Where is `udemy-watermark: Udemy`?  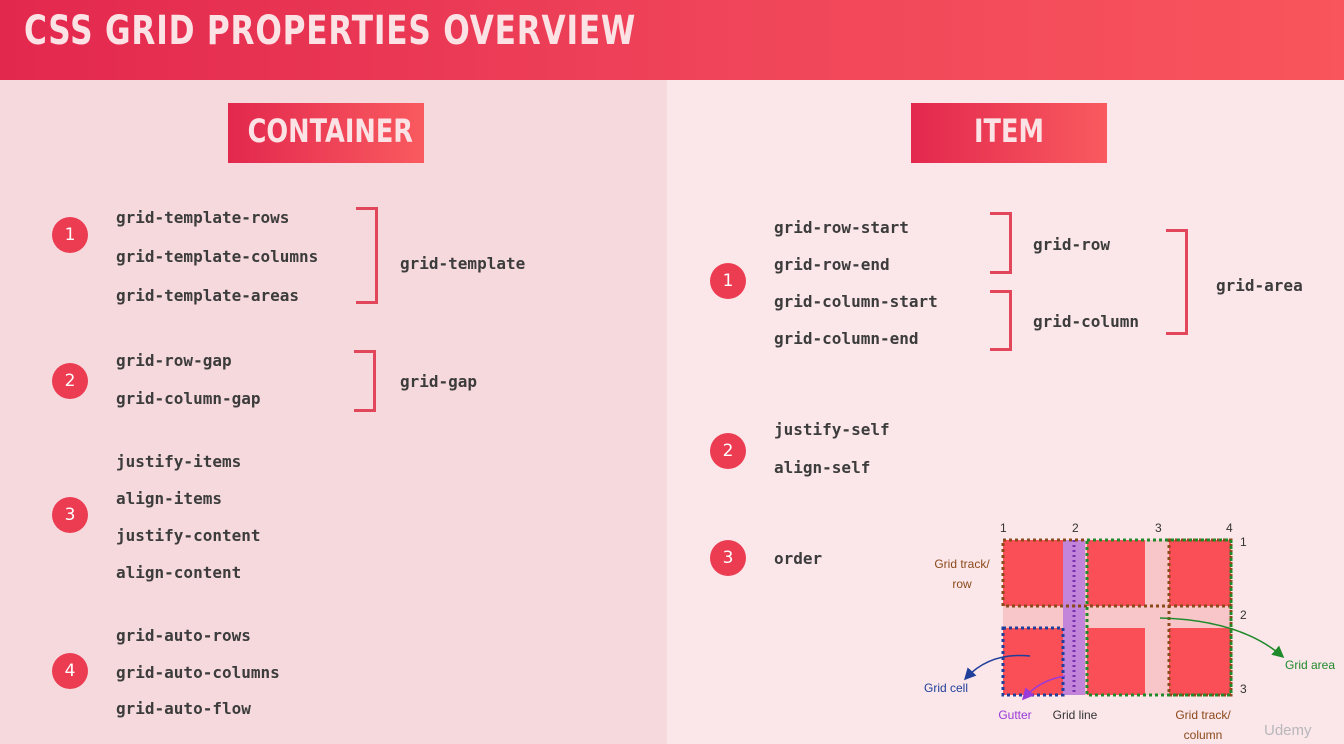
udemy-watermark: Udemy is located at coordinates (1288, 730).